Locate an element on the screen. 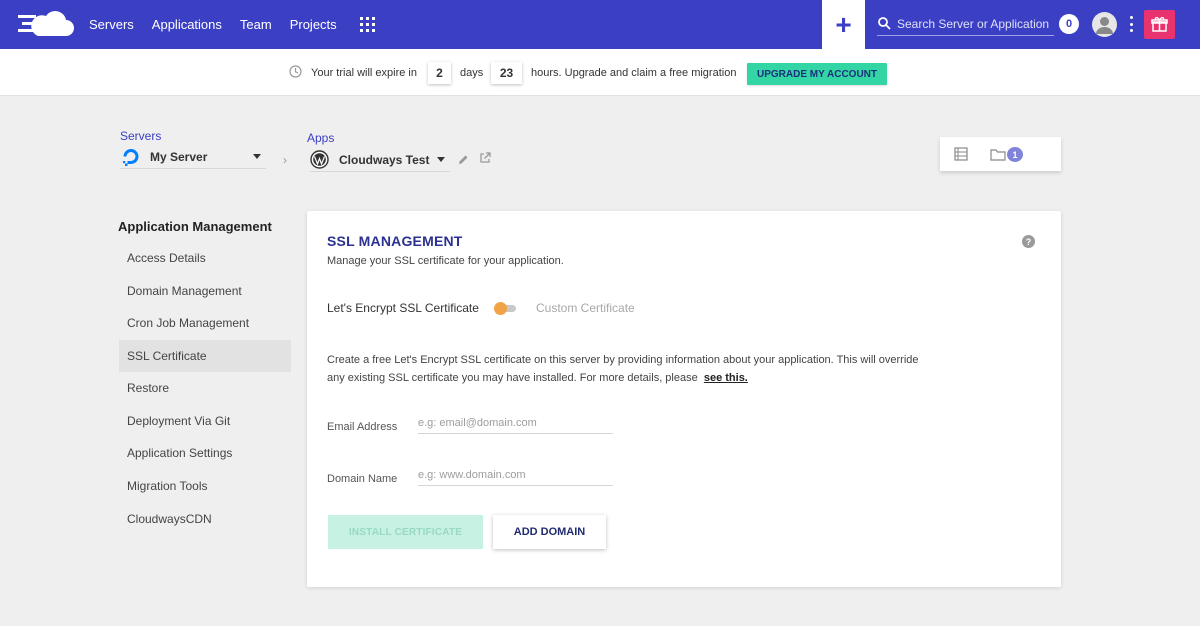 This screenshot has width=1200, height=626. edit-pencil-icon is located at coordinates (463, 159).